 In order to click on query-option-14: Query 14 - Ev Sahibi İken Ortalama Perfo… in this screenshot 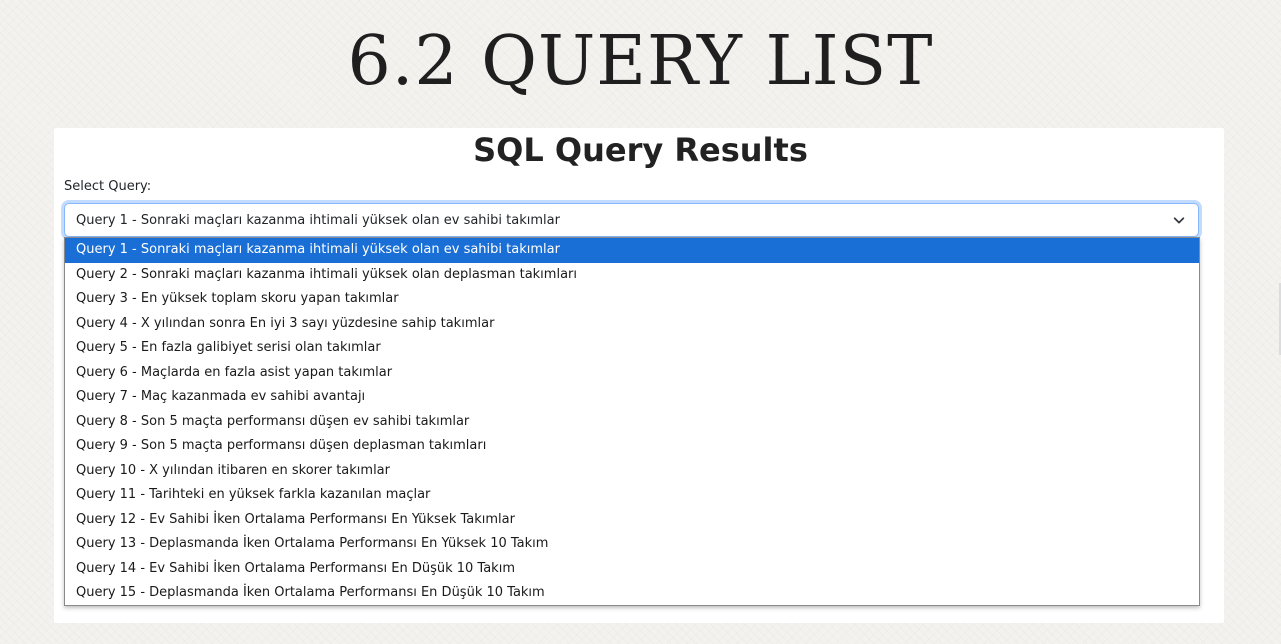, I will do `click(632, 569)`.